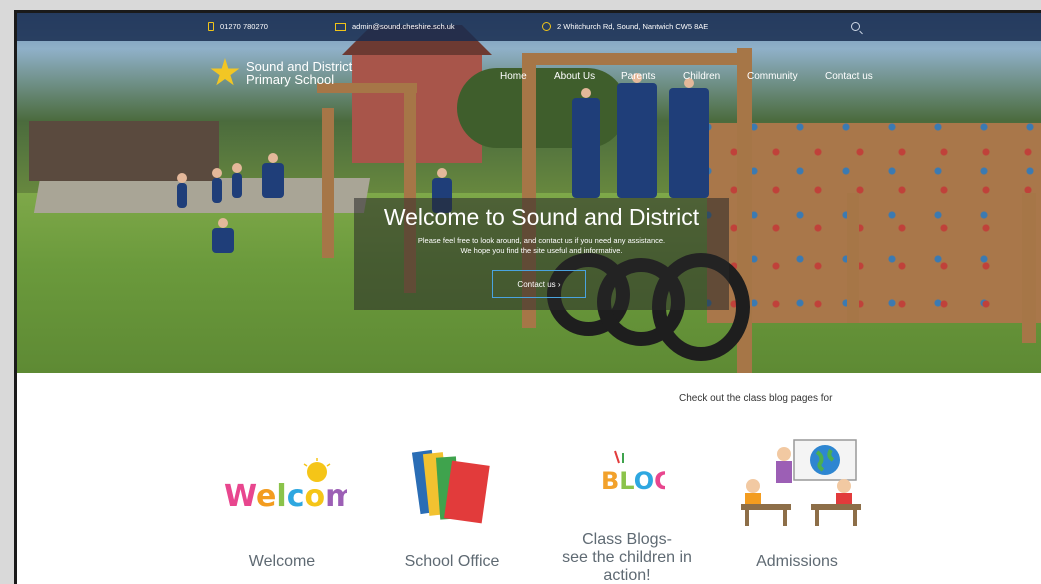 This screenshot has height=584, width=1041. Describe the element at coordinates (202, 195) in the screenshot. I see `hero-path` at that location.